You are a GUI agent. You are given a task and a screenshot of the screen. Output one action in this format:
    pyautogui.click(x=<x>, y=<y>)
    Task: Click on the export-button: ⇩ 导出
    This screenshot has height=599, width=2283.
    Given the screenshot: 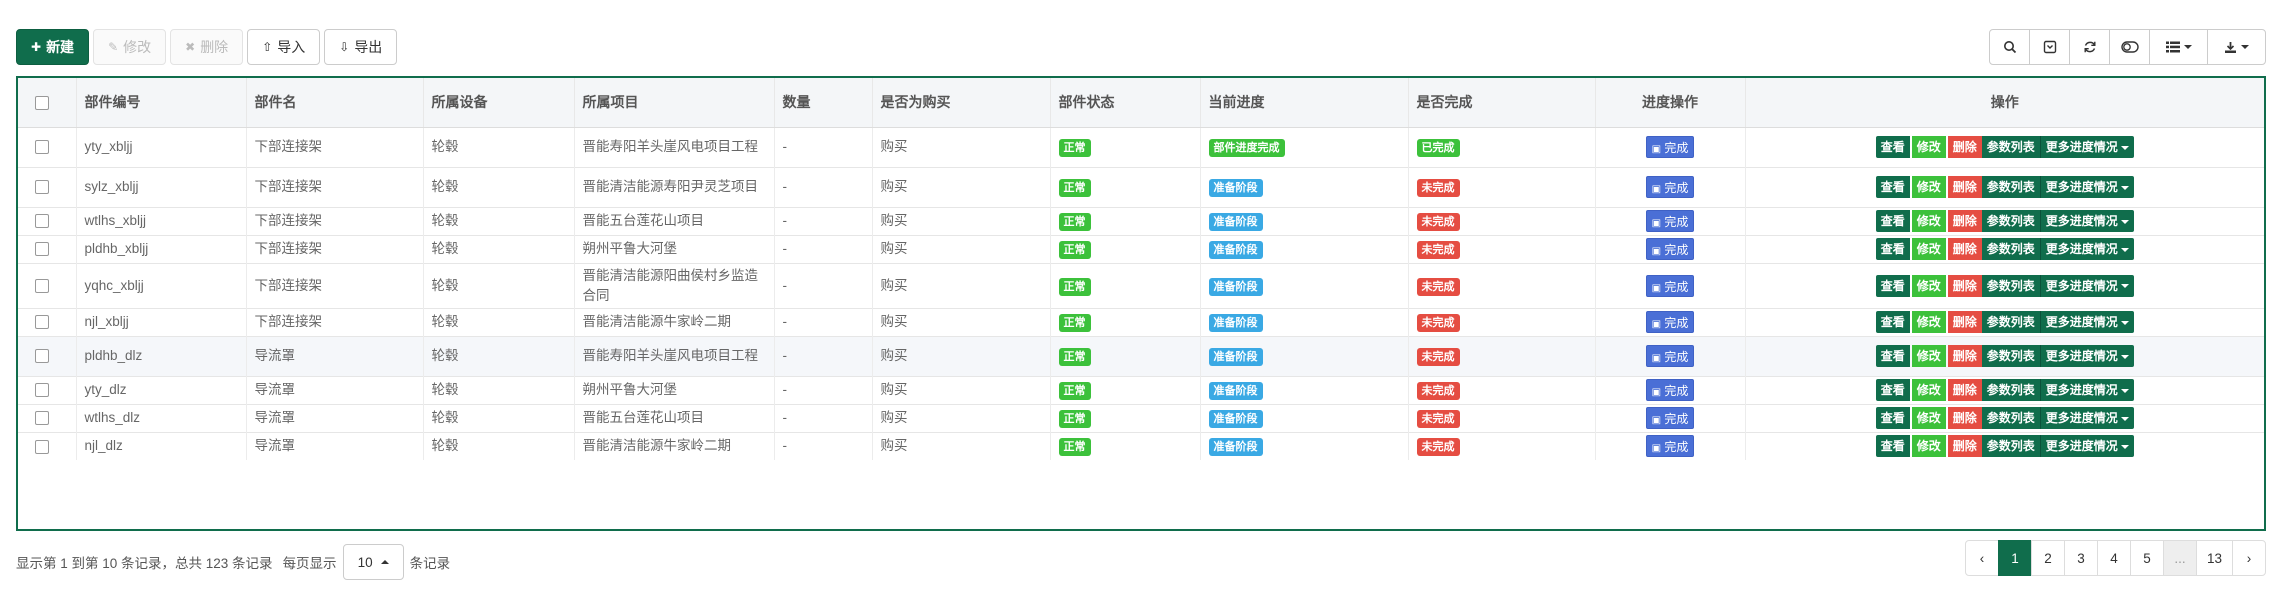 What is the action you would take?
    pyautogui.click(x=361, y=47)
    